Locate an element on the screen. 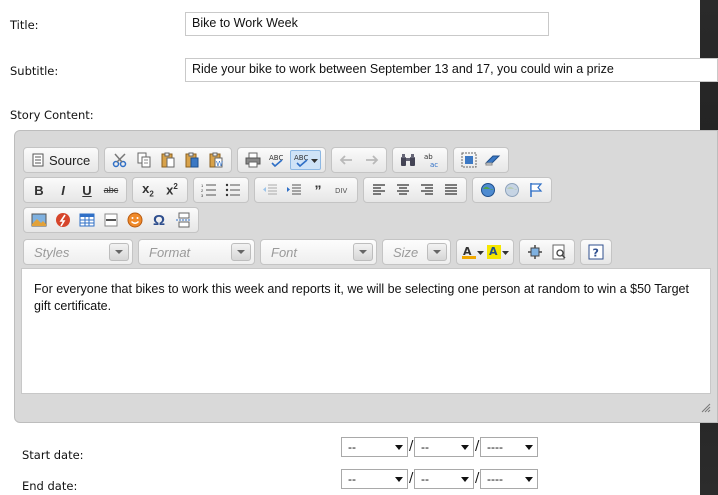 Image resolution: width=718 pixels, height=495 pixels. horizontal-rule-icon is located at coordinates (111, 220).